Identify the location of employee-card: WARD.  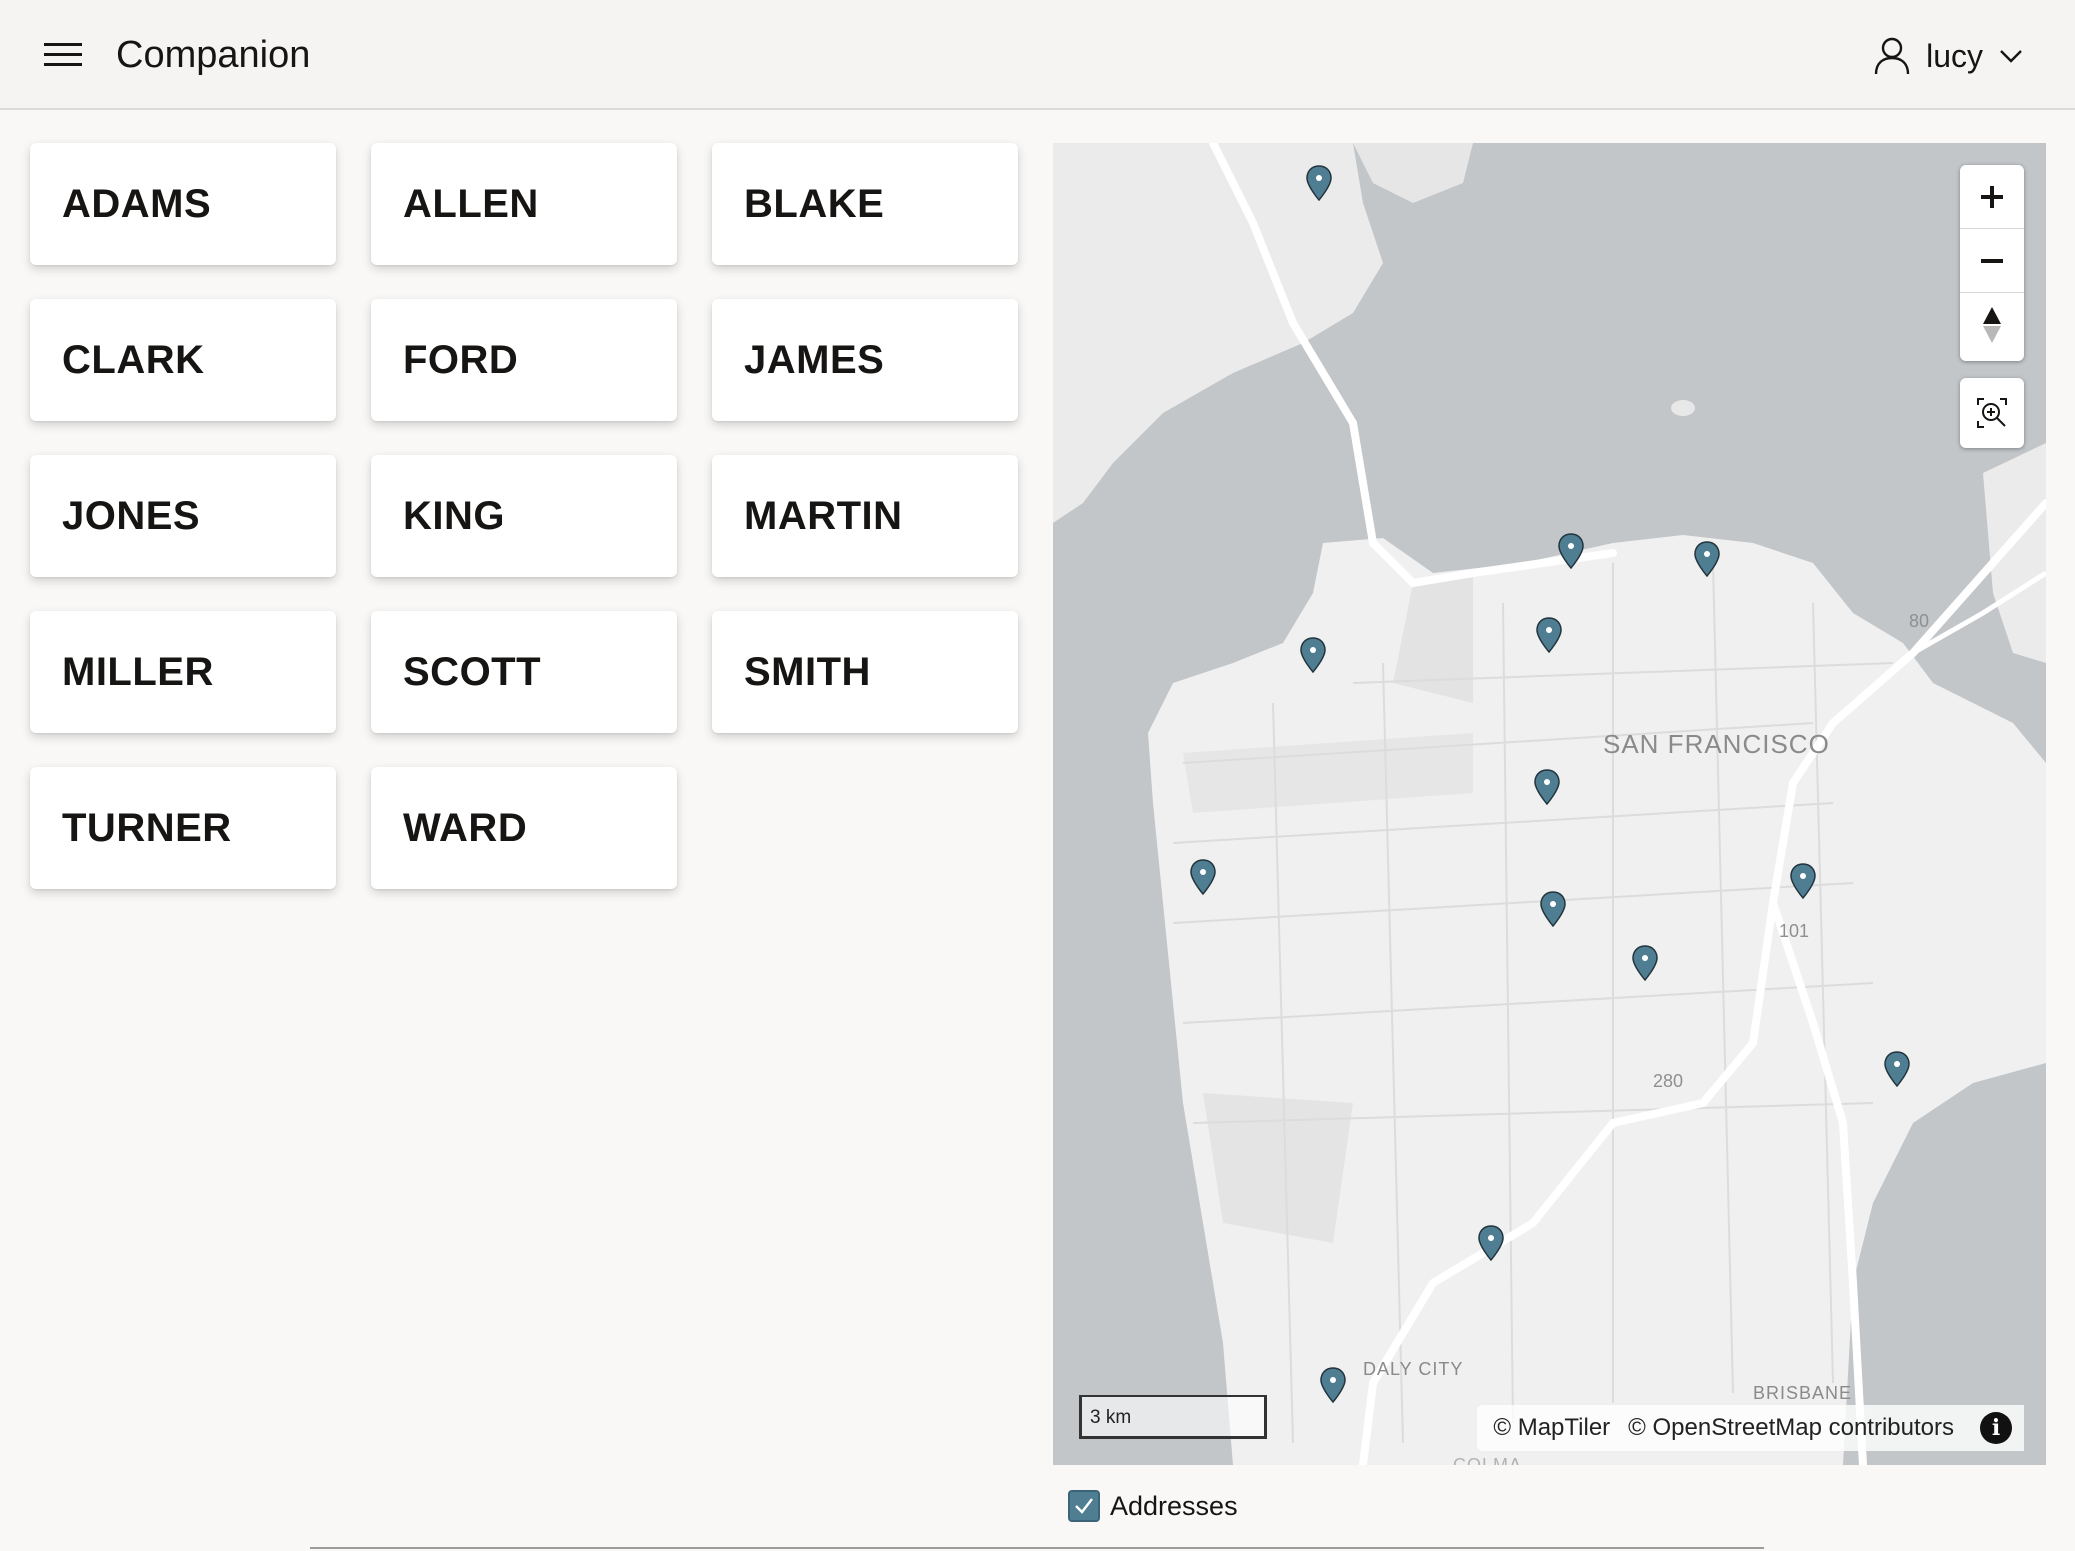
(524, 828).